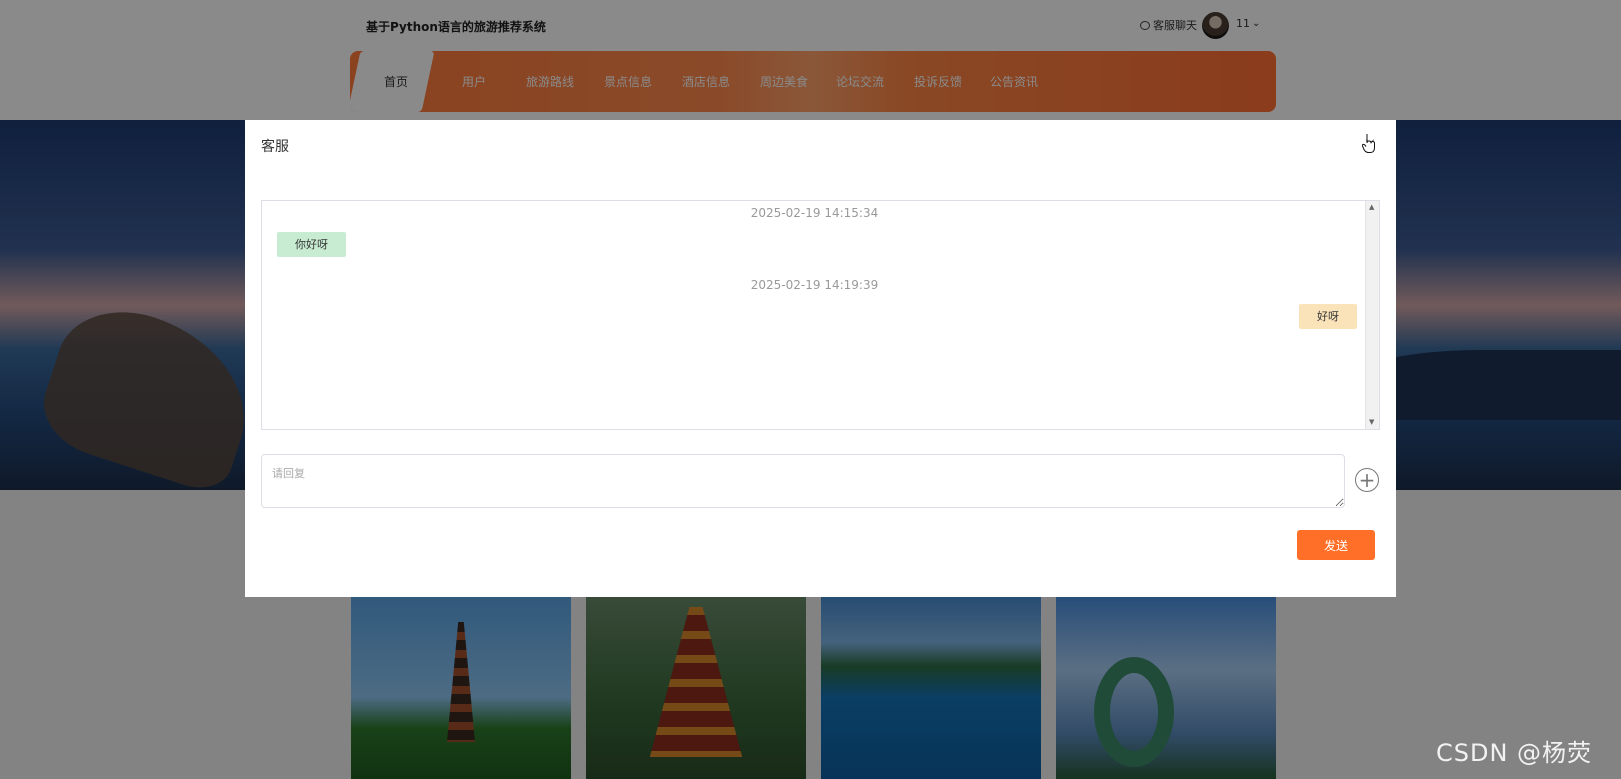 The height and width of the screenshot is (779, 1621). What do you see at coordinates (275, 147) in the screenshot?
I see `dialog-title: 客服` at bounding box center [275, 147].